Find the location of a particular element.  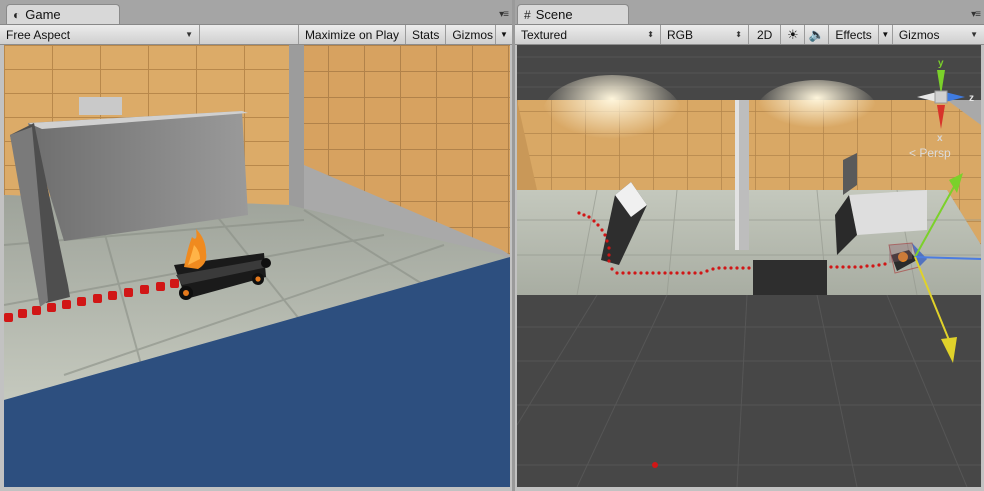

effects-dropdown: ▼ is located at coordinates (886, 34).